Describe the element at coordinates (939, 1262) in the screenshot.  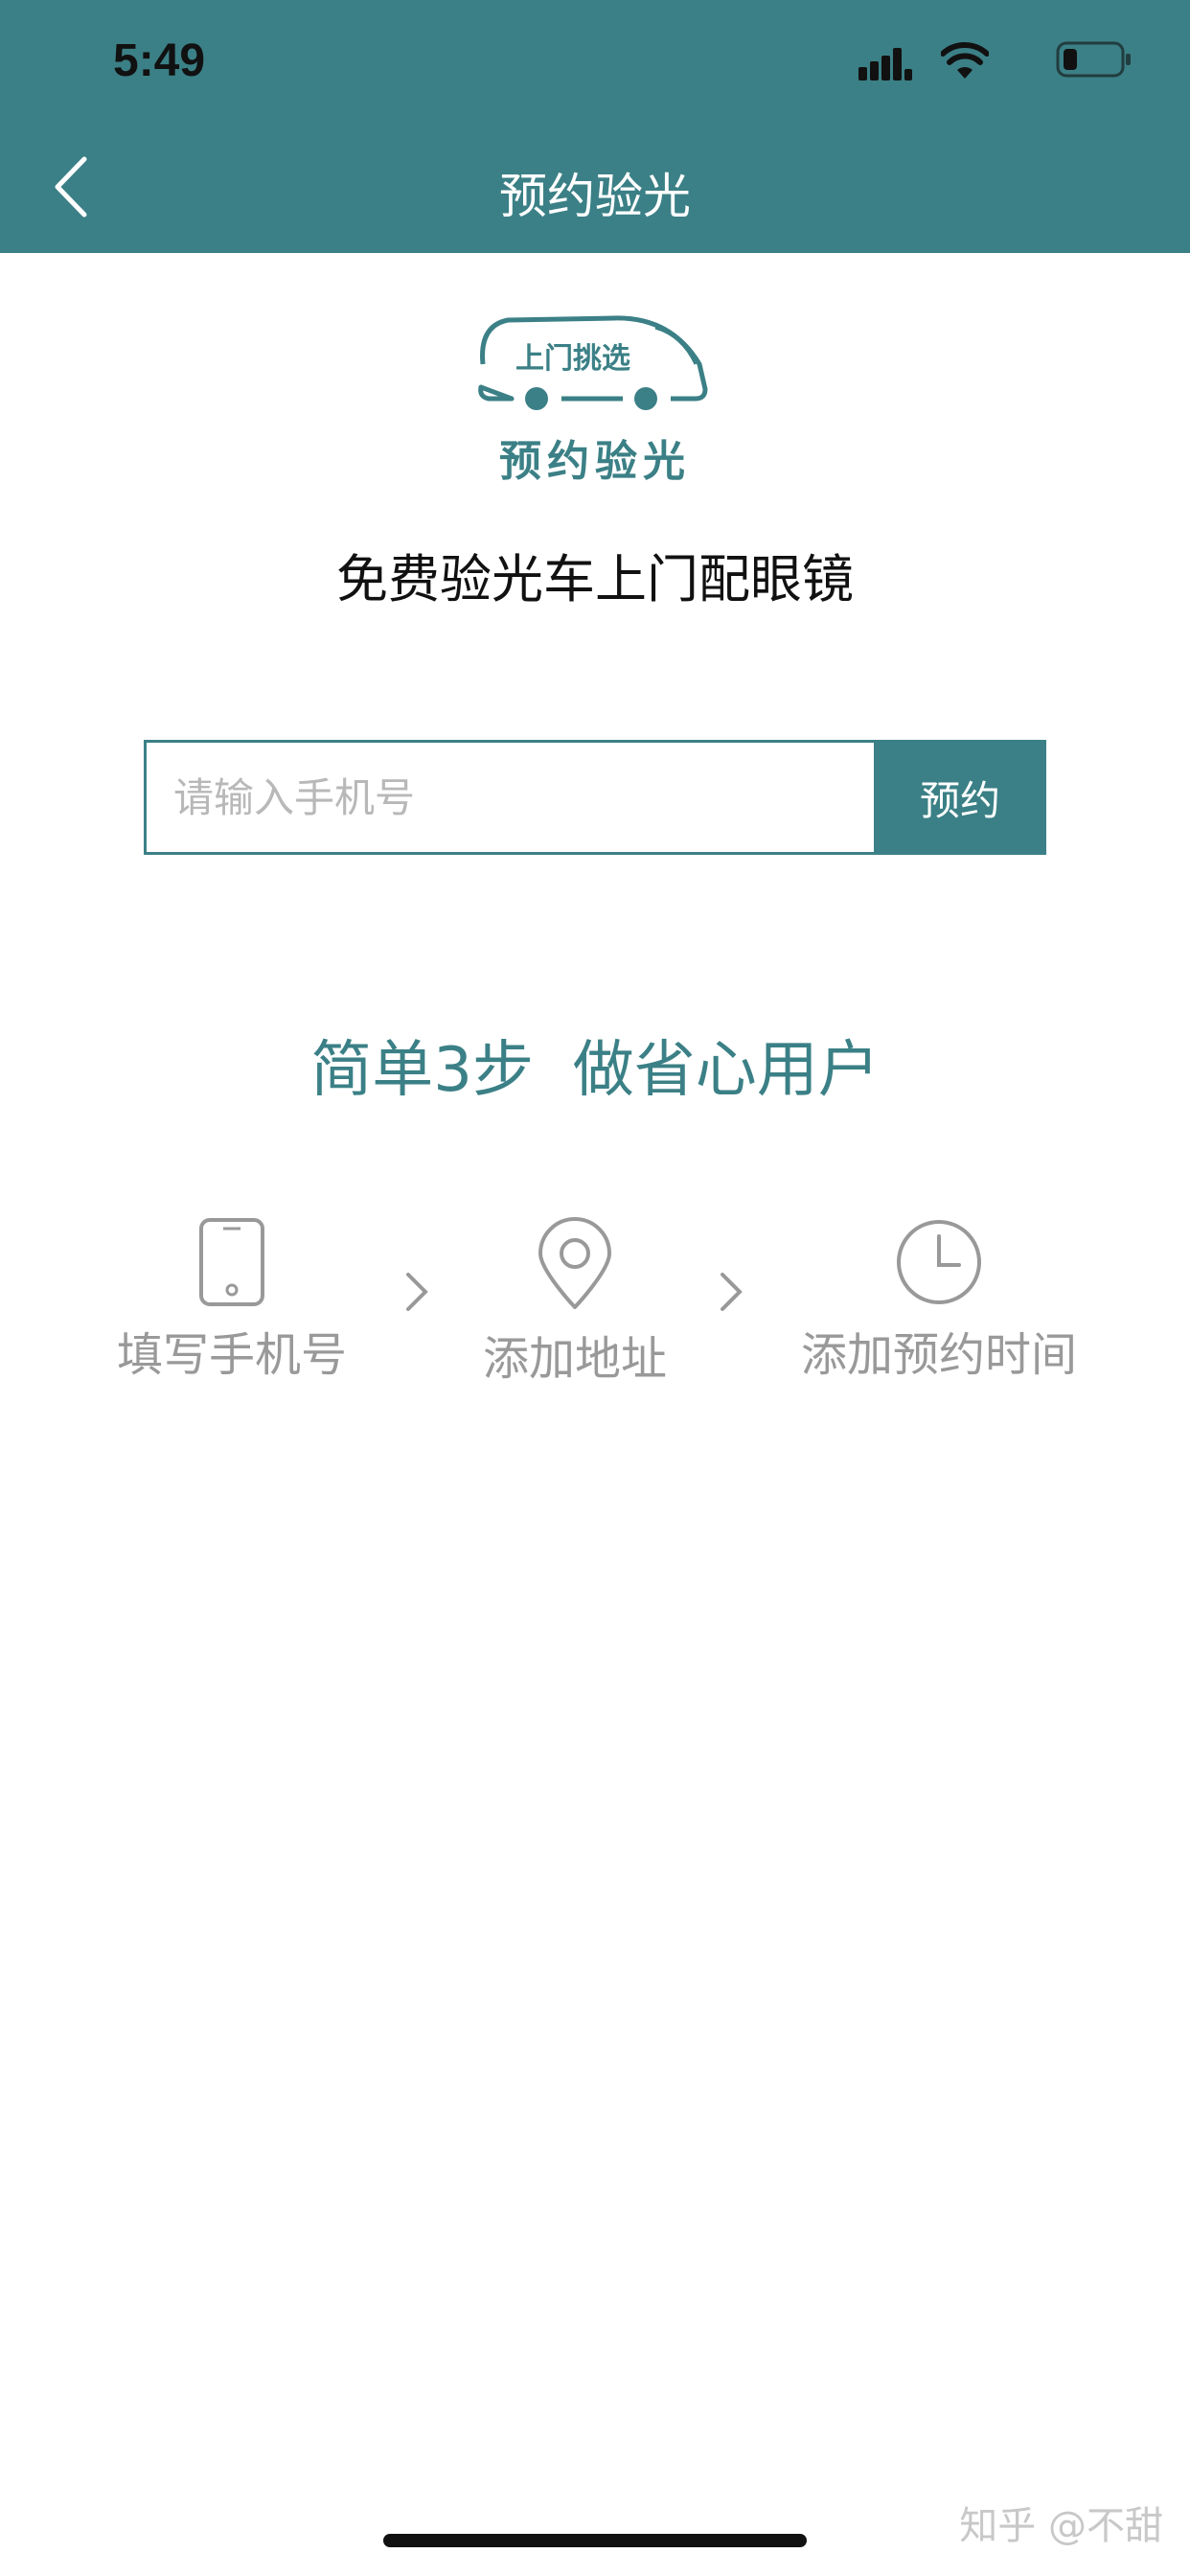
I see `clock-icon` at that location.